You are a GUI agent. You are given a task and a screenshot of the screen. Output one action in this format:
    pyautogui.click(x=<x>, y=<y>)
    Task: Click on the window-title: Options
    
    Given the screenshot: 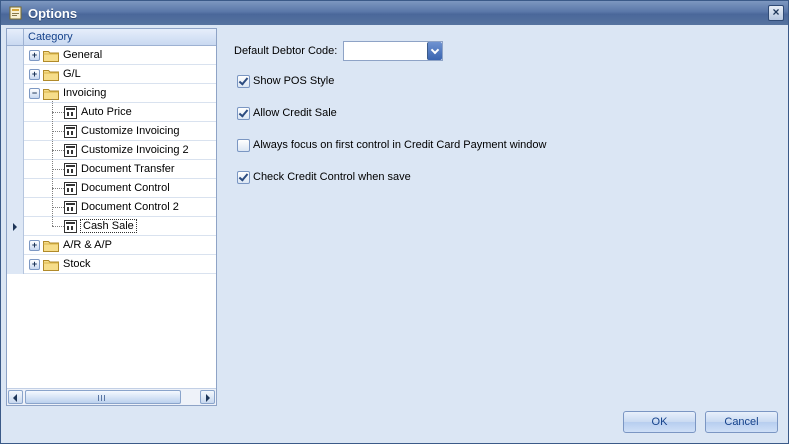 What is the action you would take?
    pyautogui.click(x=53, y=13)
    